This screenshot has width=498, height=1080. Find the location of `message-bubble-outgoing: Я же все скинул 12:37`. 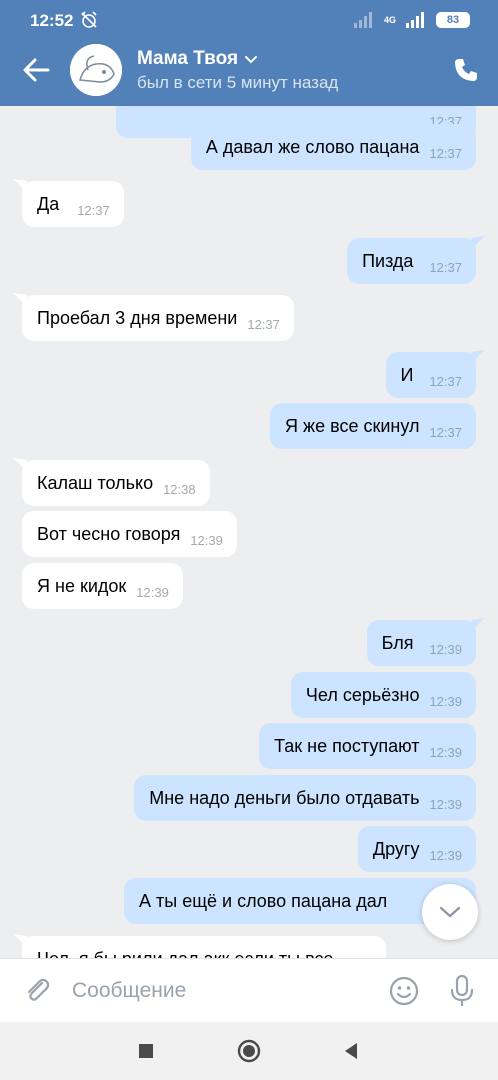

message-bubble-outgoing: Я же все скинул 12:37 is located at coordinates (373, 426).